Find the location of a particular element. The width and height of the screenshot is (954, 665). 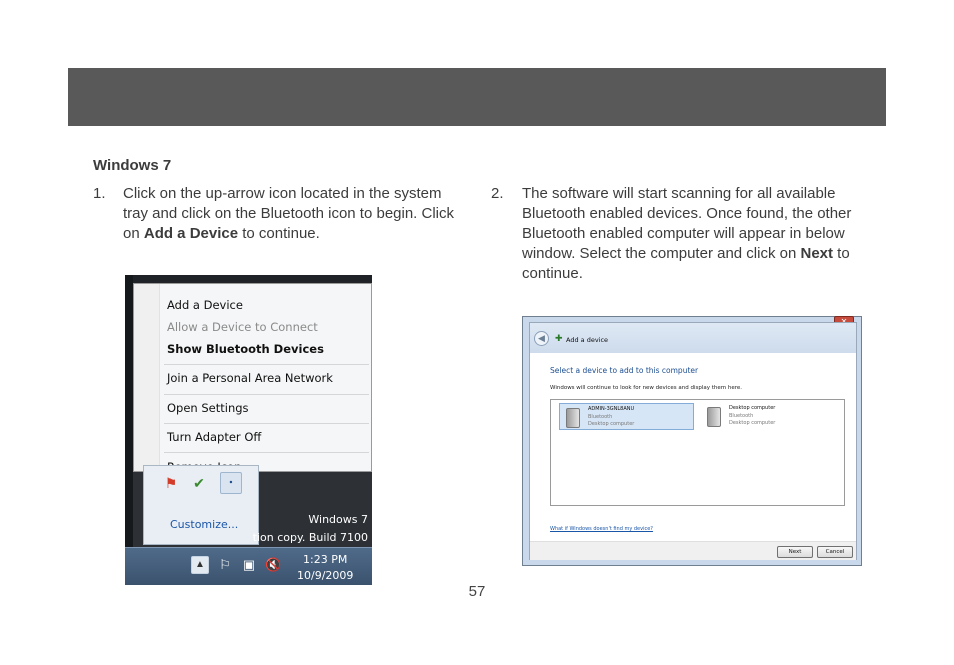

shield-icon: ✔ is located at coordinates (199, 483).